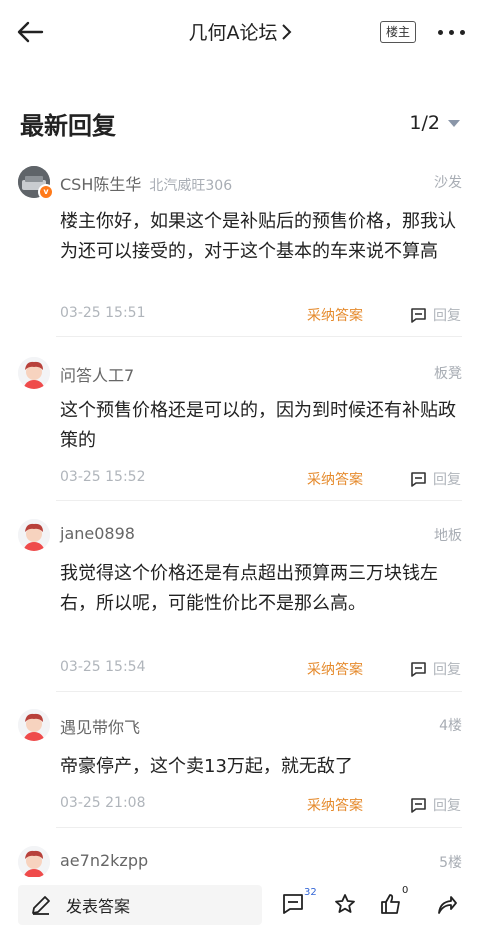 The width and height of the screenshot is (480, 932). Describe the element at coordinates (451, 32) in the screenshot. I see `more-options-icon` at that location.